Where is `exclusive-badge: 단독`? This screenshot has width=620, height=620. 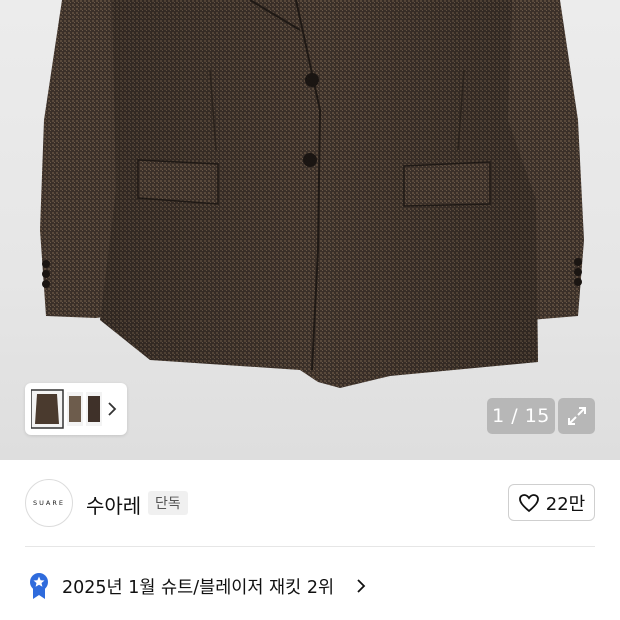
exclusive-badge: 단독 is located at coordinates (168, 503).